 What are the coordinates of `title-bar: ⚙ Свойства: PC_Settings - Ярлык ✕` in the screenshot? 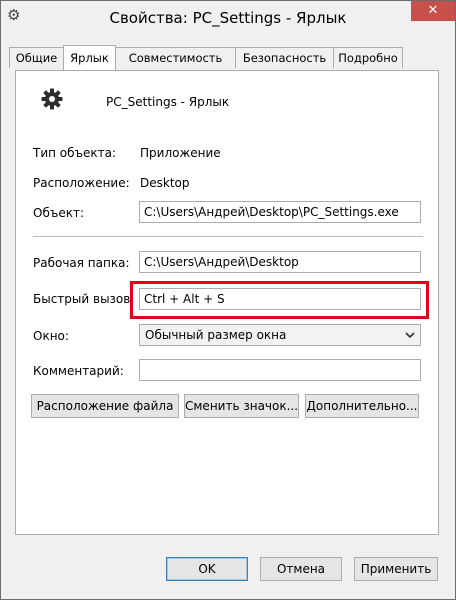 It's located at (228, 19).